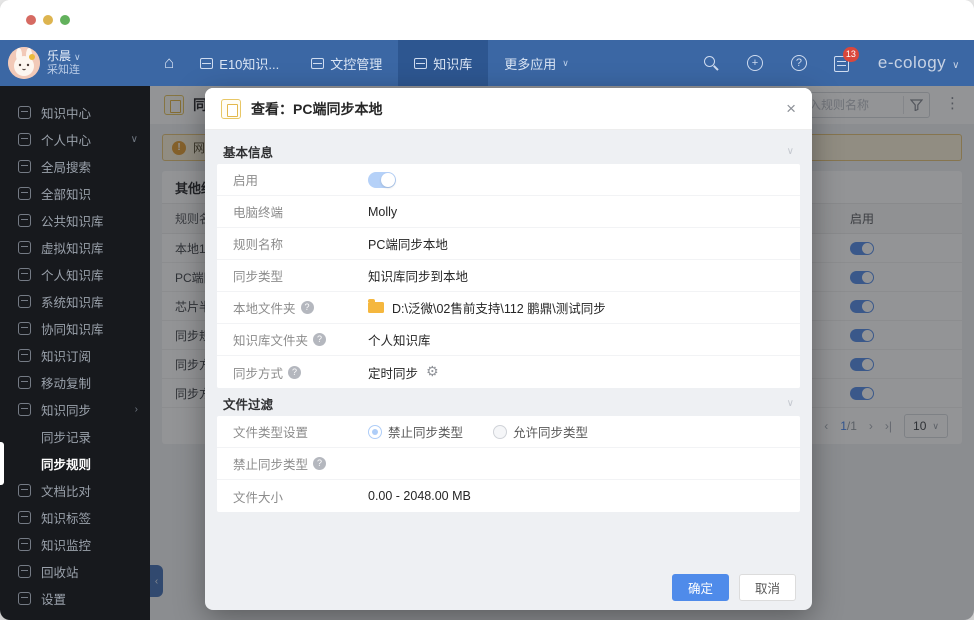 The width and height of the screenshot is (974, 620). Describe the element at coordinates (66, 438) in the screenshot. I see `sidebar-item-label: 同步记录` at that location.